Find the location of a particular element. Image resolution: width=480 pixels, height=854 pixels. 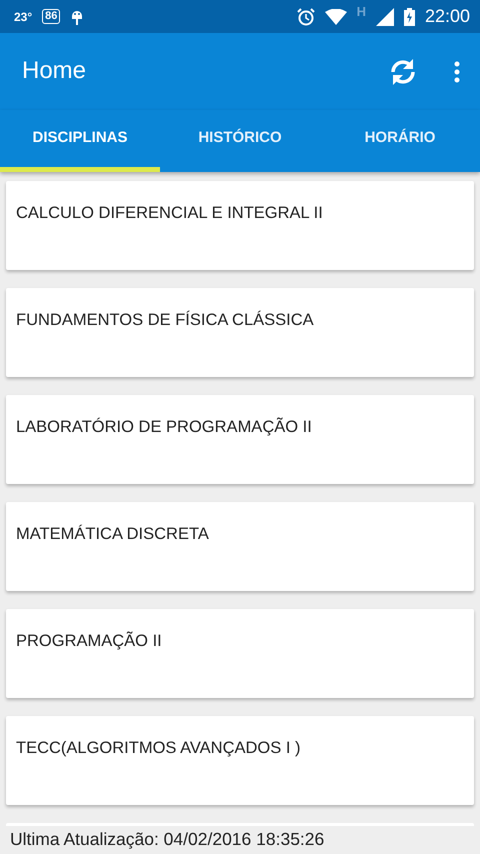

subject-card: FUNDAMENTOS DE FÍSICA CLÁSSICA is located at coordinates (240, 332).